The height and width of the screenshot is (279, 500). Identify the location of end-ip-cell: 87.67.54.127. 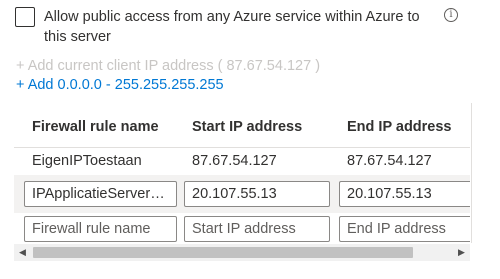
(389, 161).